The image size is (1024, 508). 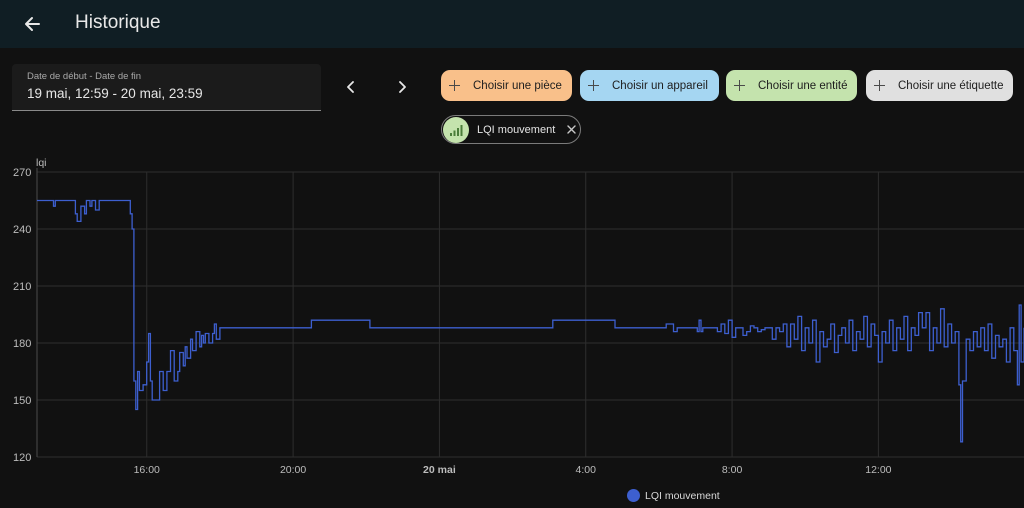 What do you see at coordinates (115, 93) in the screenshot?
I see `date-range-value: 19 mai, 12:59 - 20 mai, 23:59` at bounding box center [115, 93].